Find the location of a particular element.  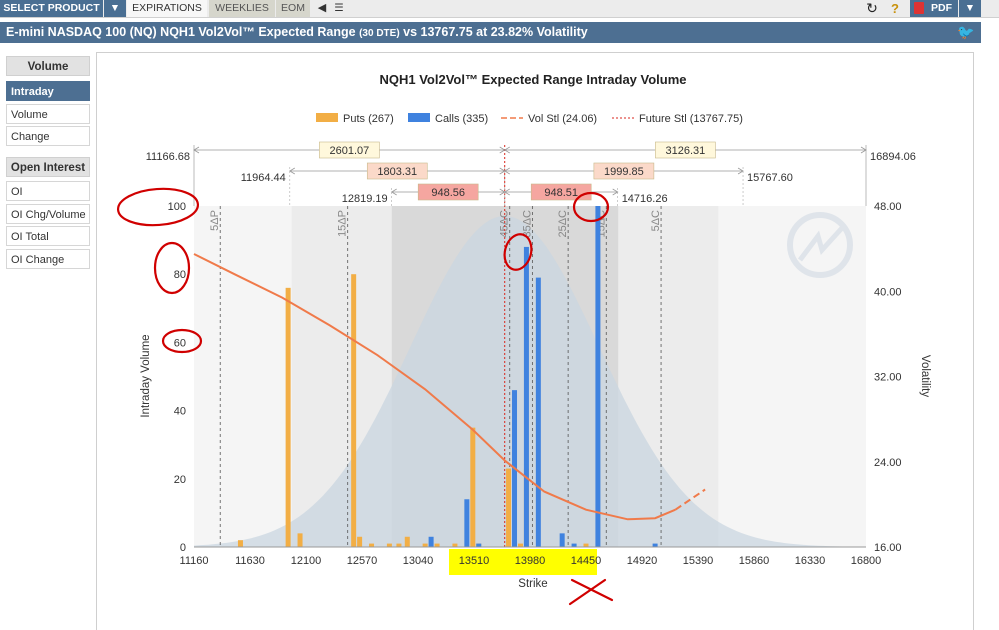

range-high-label: 16894.06 is located at coordinates (893, 157).